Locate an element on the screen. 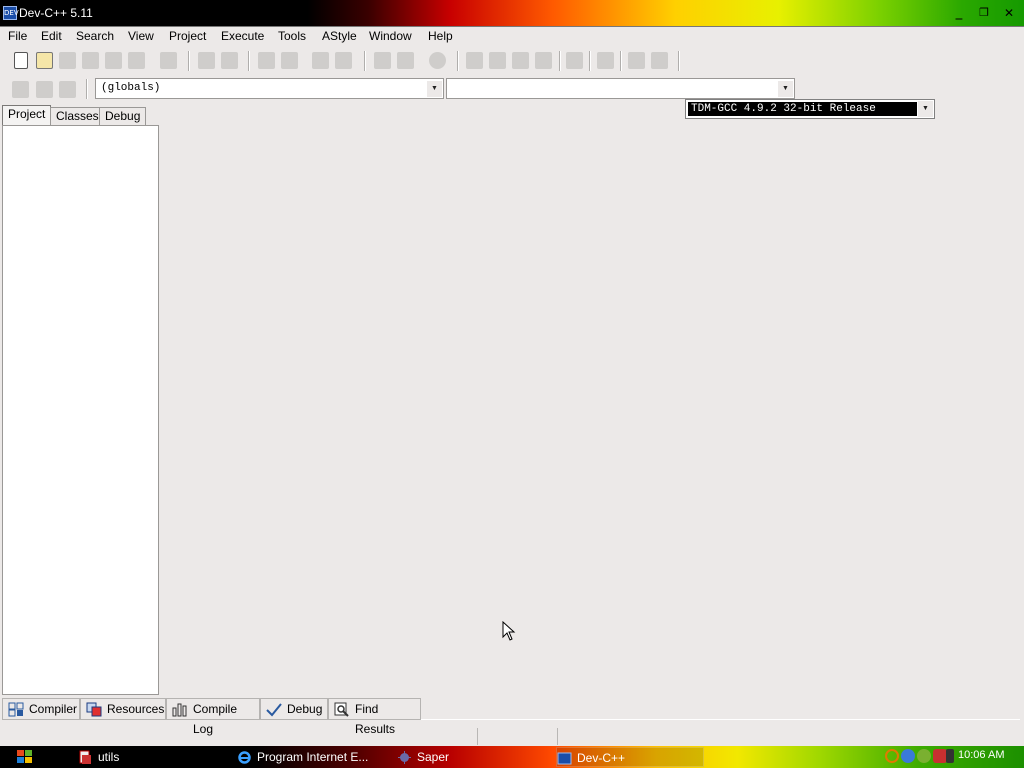 This screenshot has width=1024, height=768. taskbar-item-devcpp-label: Dev-C++ is located at coordinates (601, 758).